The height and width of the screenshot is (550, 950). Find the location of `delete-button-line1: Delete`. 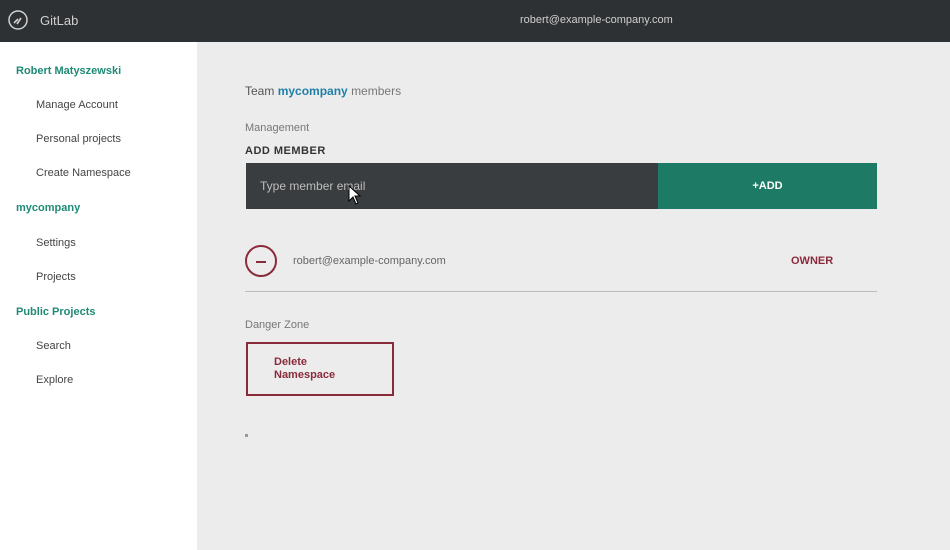

delete-button-line1: Delete is located at coordinates (291, 362).